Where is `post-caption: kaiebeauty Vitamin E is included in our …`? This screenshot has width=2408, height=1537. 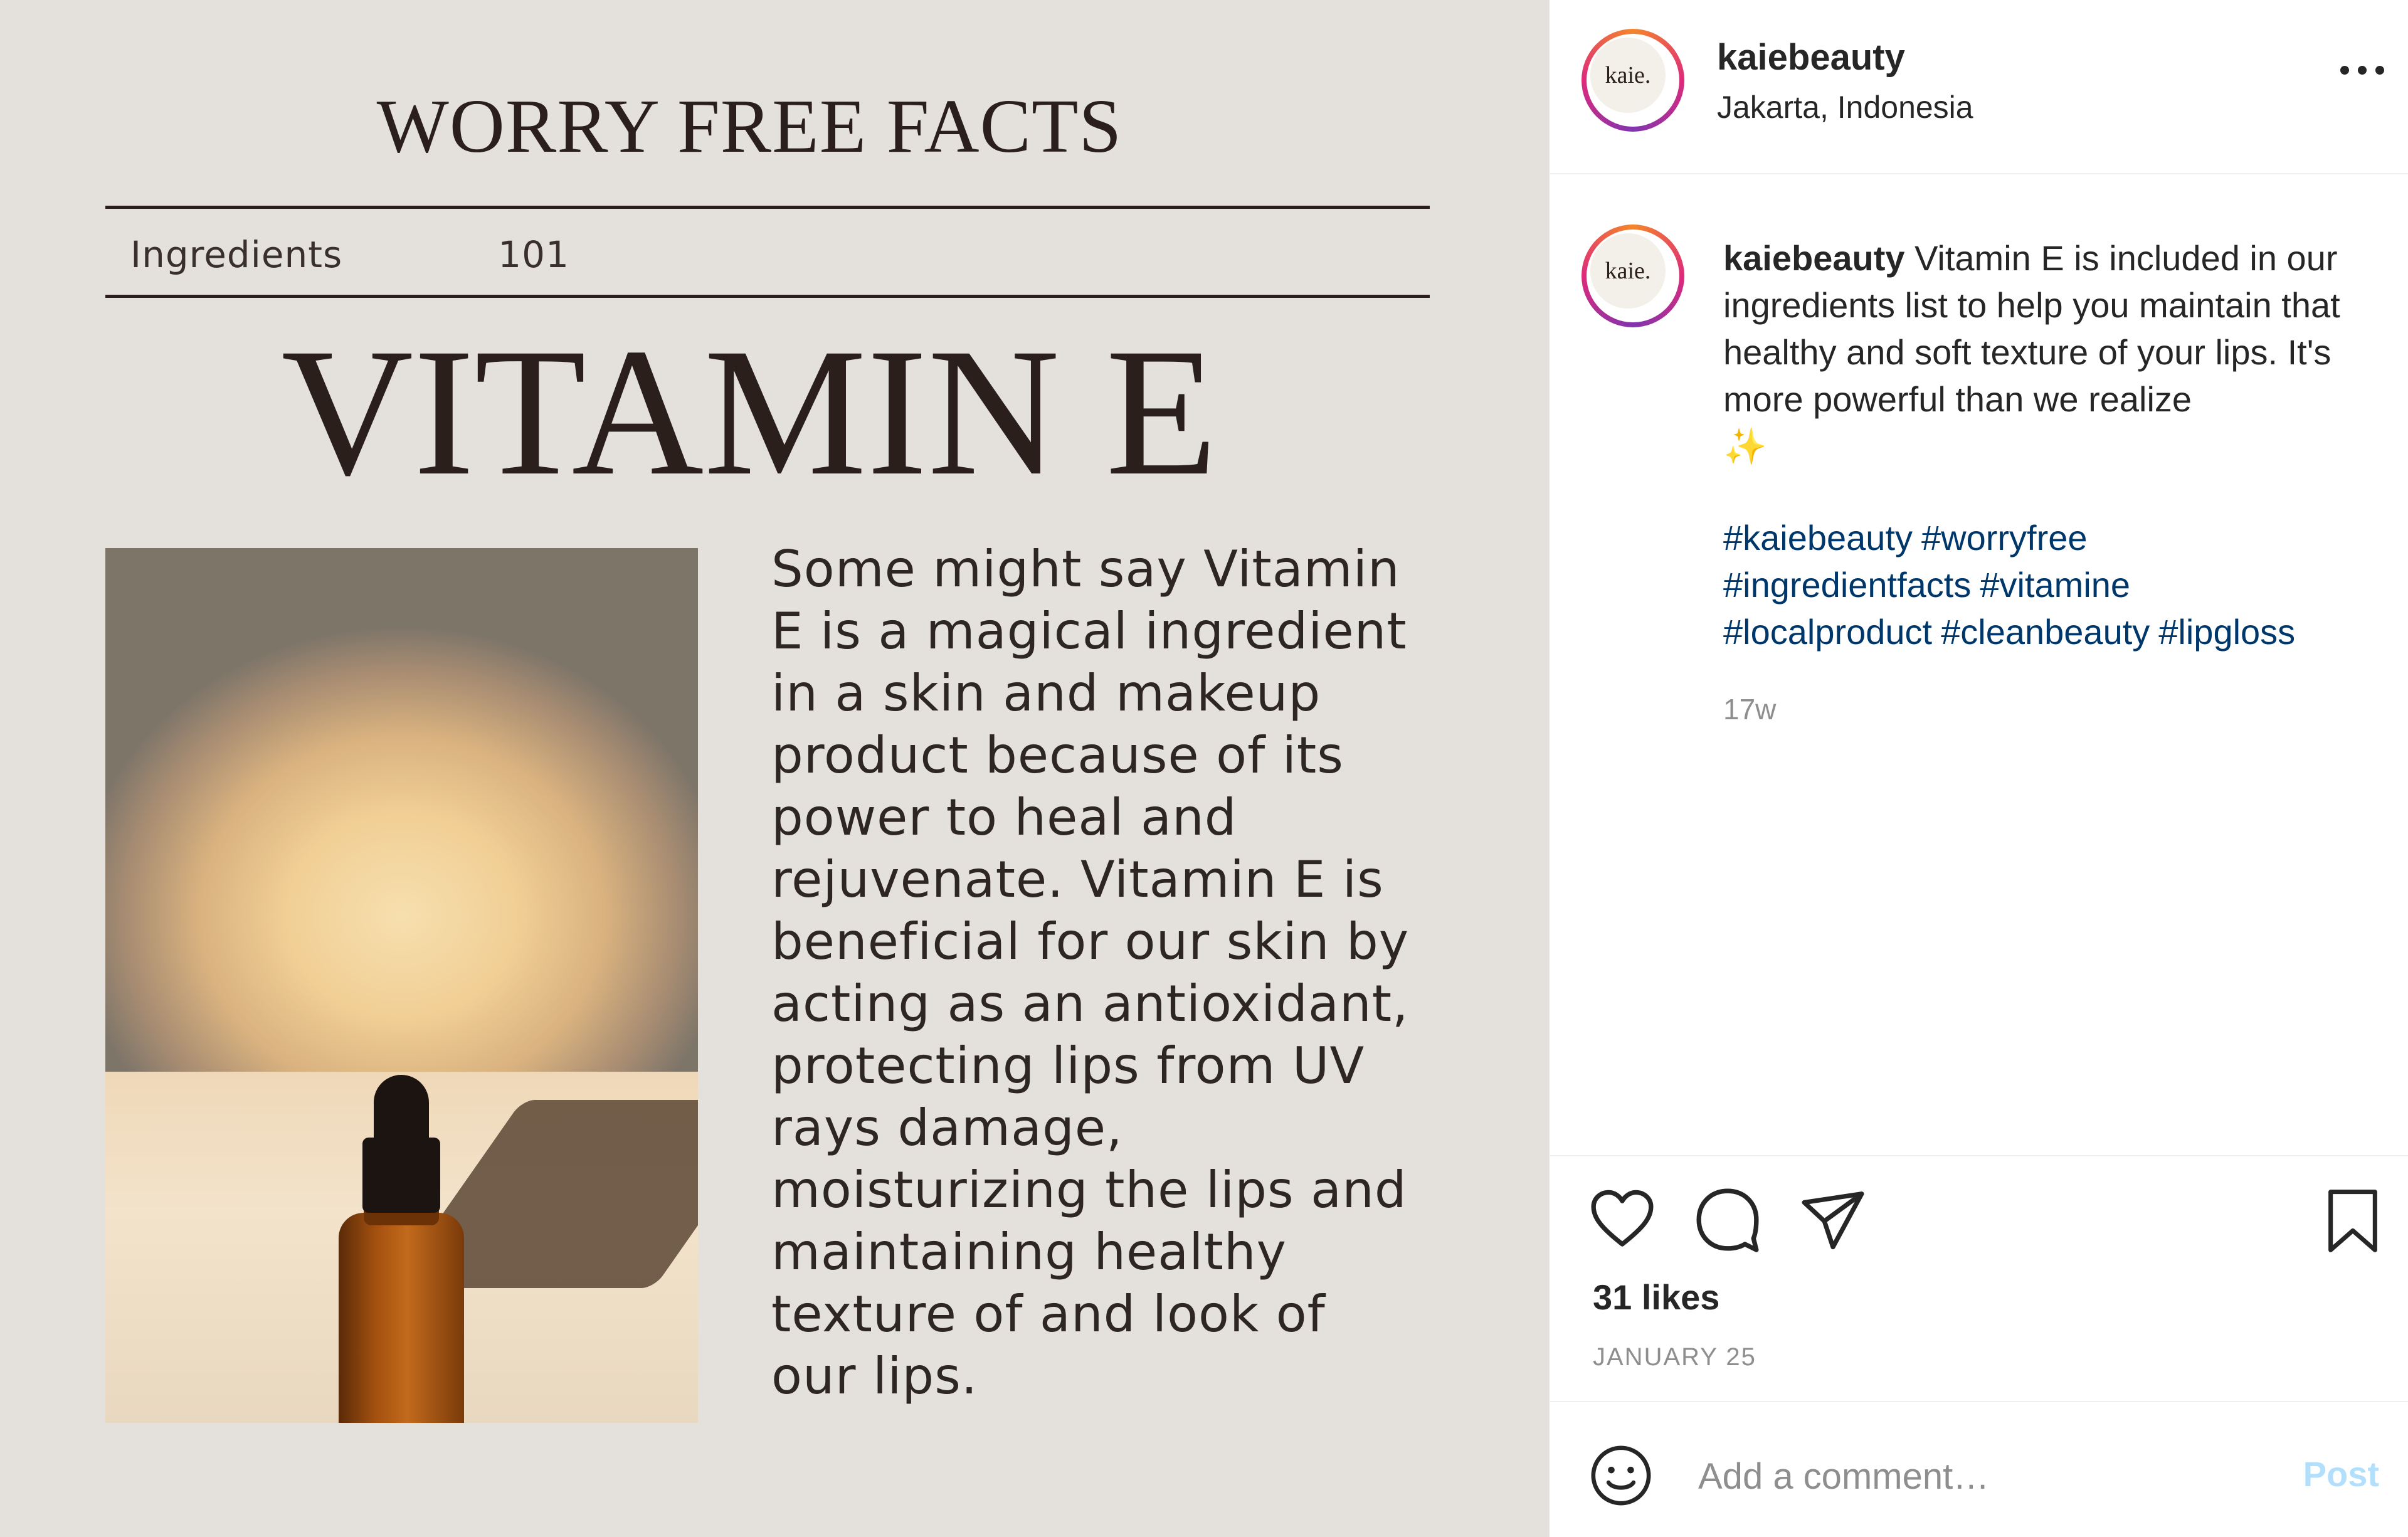 post-caption: kaiebeauty Vitamin E is included in our … is located at coordinates (2055, 352).